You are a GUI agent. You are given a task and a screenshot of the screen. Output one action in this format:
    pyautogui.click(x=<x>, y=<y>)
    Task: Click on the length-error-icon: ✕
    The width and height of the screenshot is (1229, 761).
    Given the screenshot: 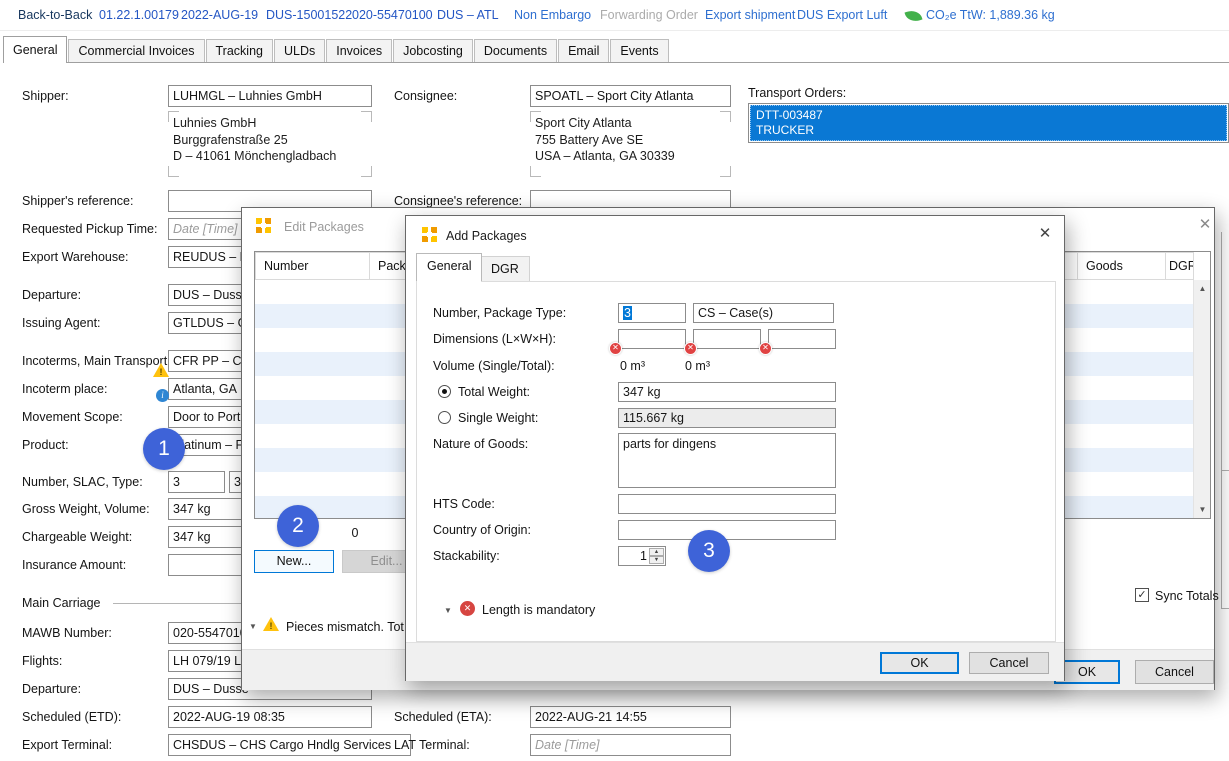 What is the action you would take?
    pyautogui.click(x=615, y=348)
    